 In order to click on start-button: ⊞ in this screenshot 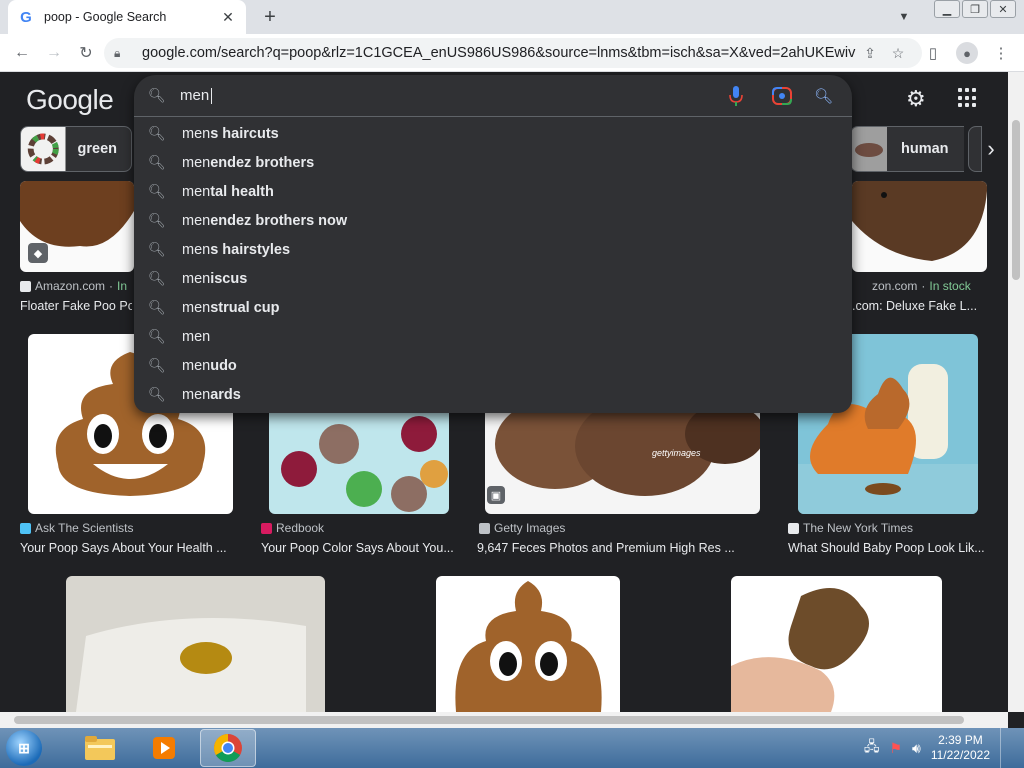, I will do `click(24, 748)`.